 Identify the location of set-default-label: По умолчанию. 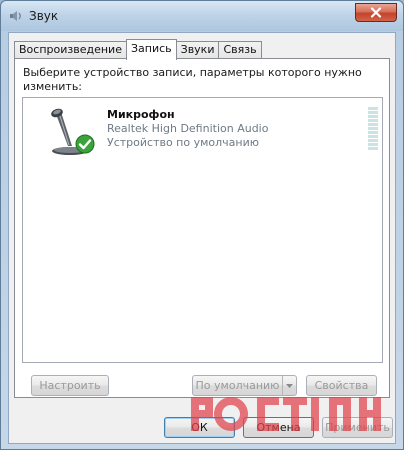
(237, 385).